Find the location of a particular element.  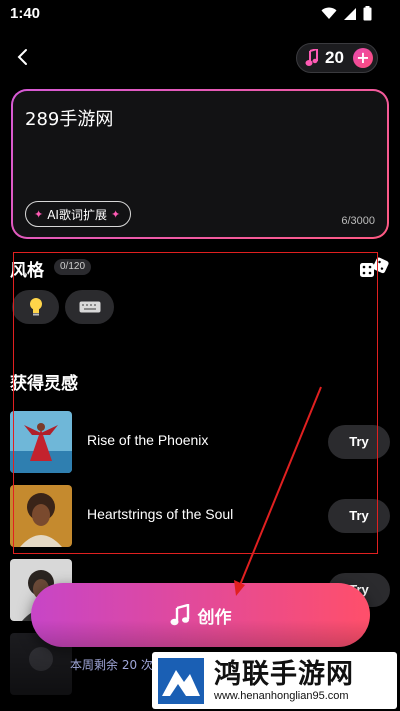

credits-count: 20 is located at coordinates (334, 57).